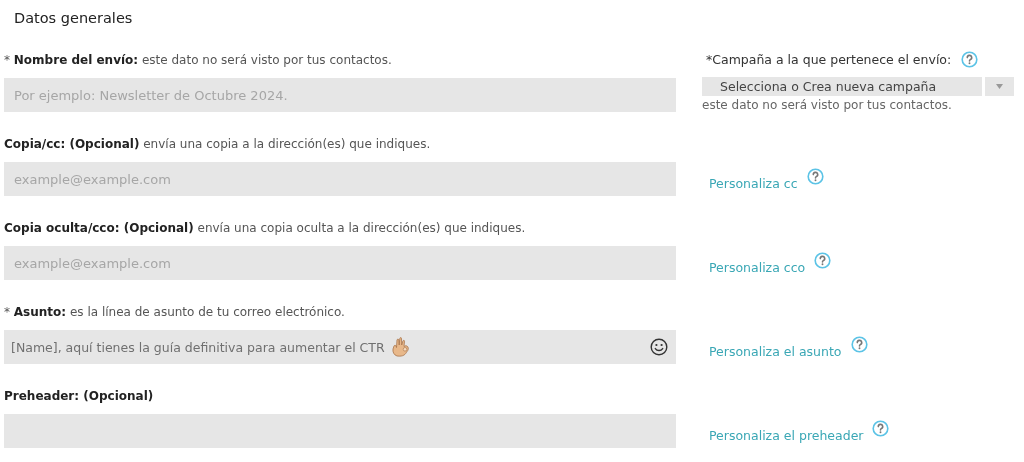  Describe the element at coordinates (265, 228) in the screenshot. I see `field-label: Copia oculta/cco: (Opcional) envía una copia oculta a la dirección(es) que indiques.` at that location.